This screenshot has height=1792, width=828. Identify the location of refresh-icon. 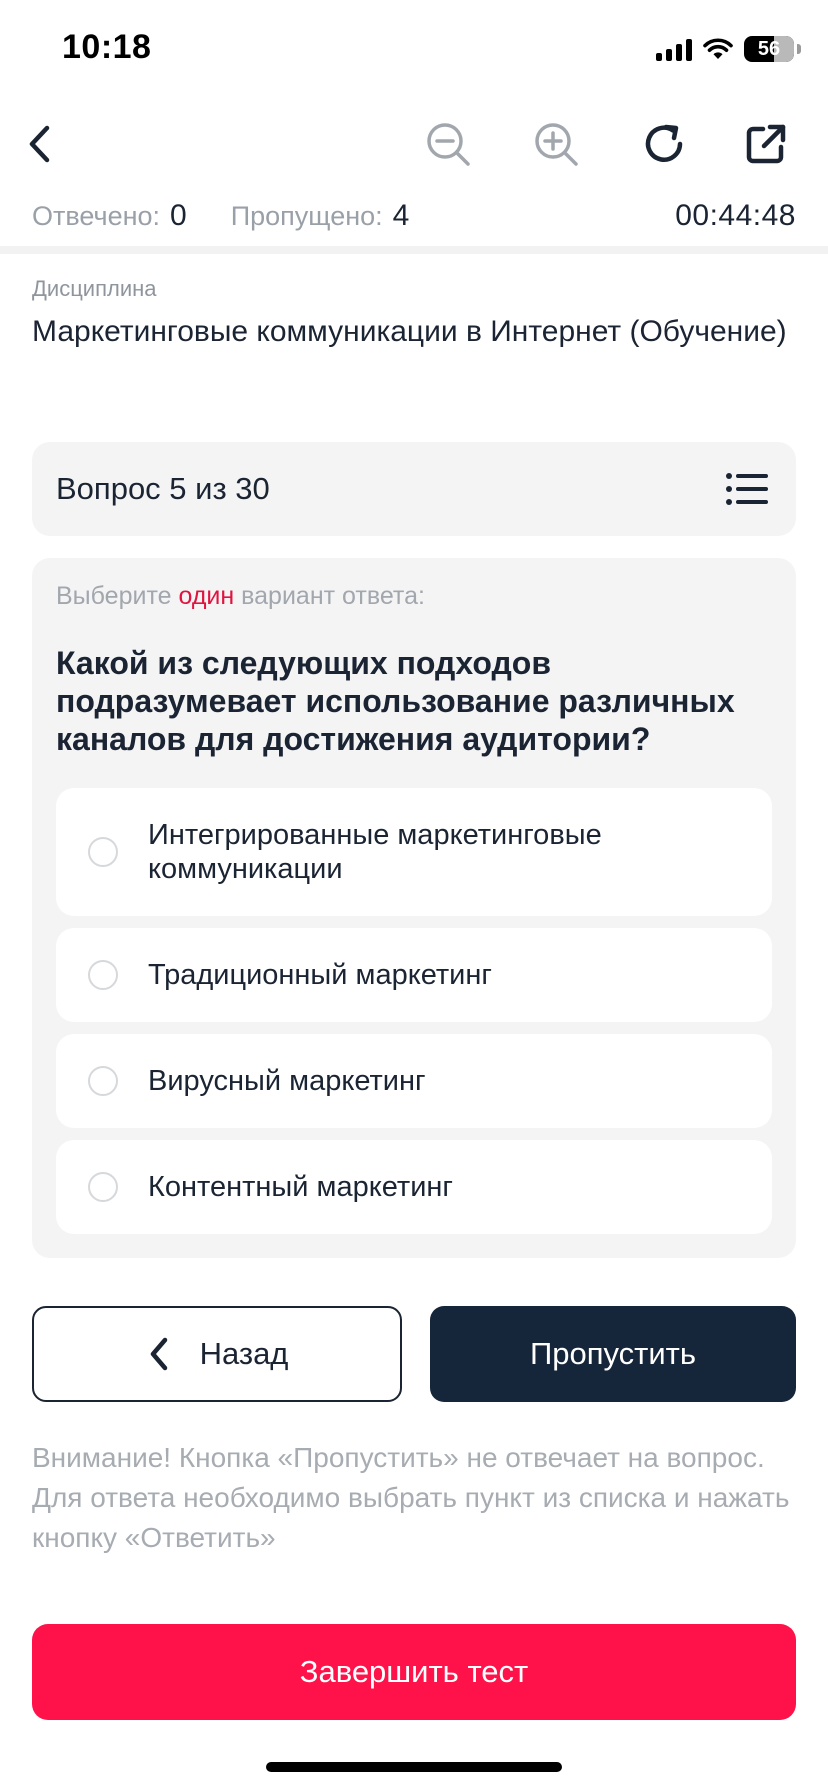
(664, 143).